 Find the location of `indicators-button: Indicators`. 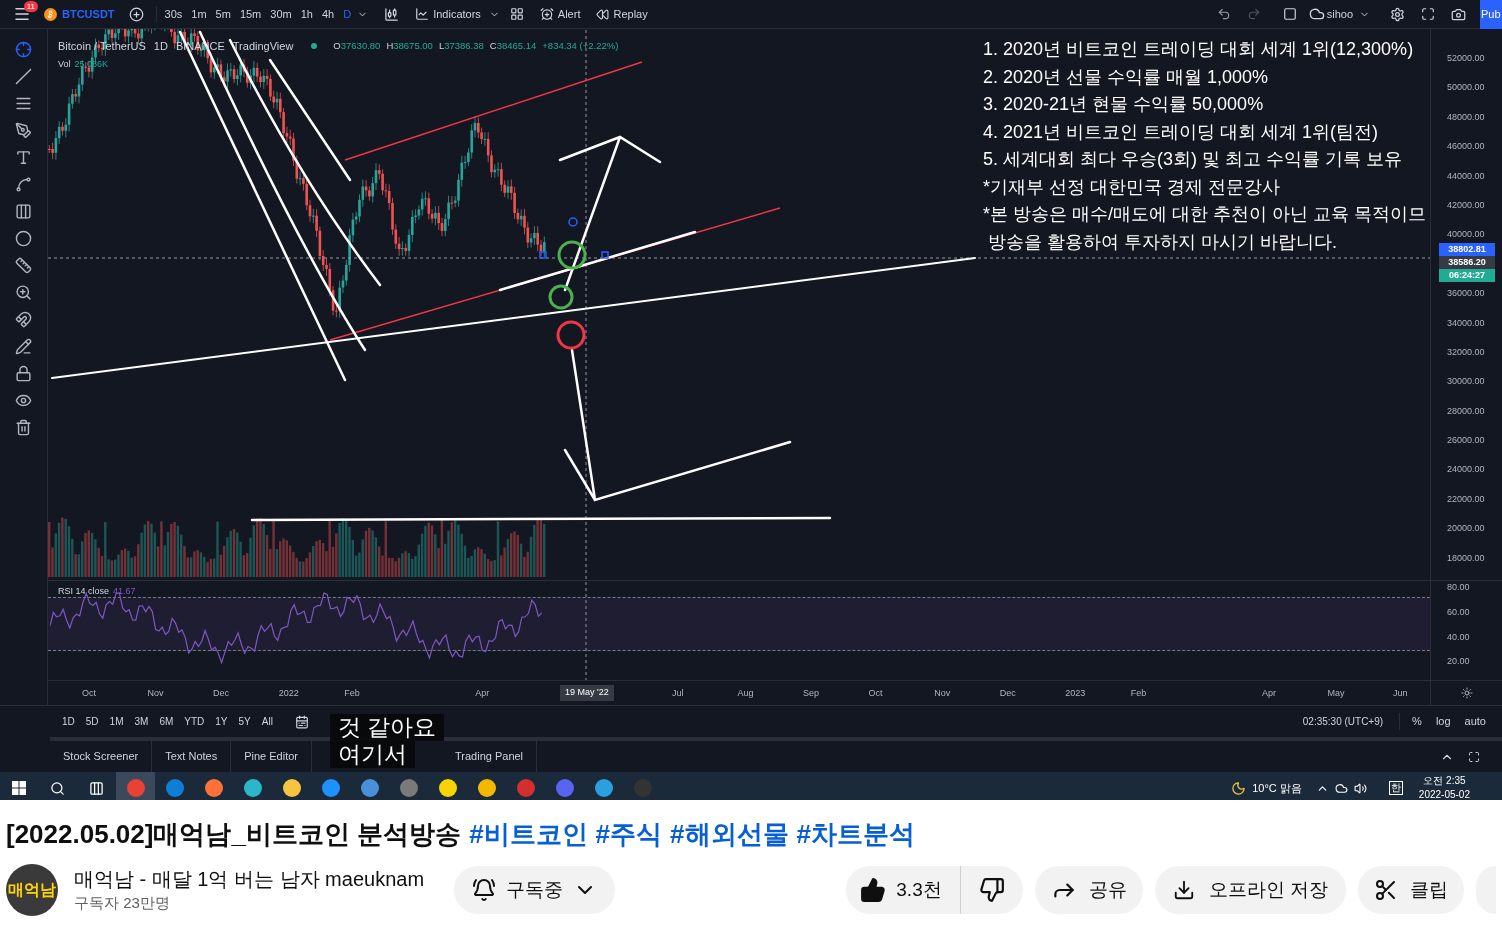

indicators-button: Indicators is located at coordinates (448, 14).